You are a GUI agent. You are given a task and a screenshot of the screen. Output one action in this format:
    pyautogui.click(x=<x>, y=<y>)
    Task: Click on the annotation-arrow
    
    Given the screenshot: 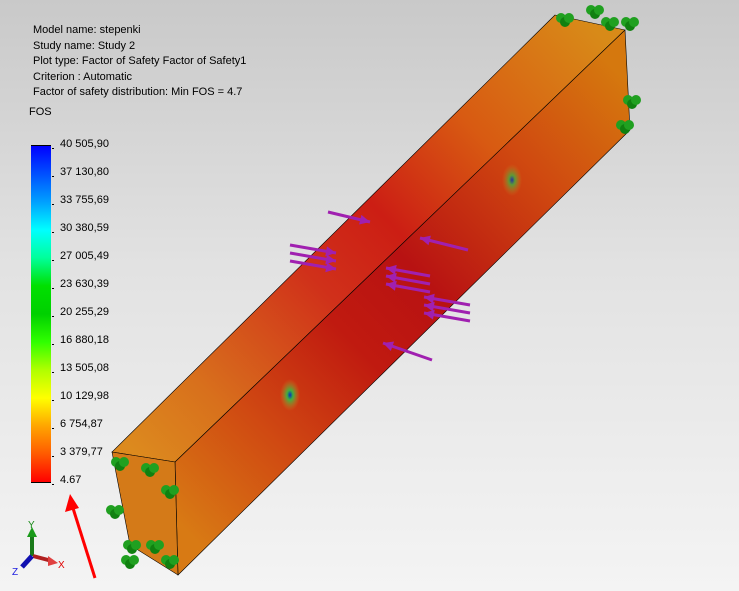 What is the action you would take?
    pyautogui.click(x=83, y=541)
    